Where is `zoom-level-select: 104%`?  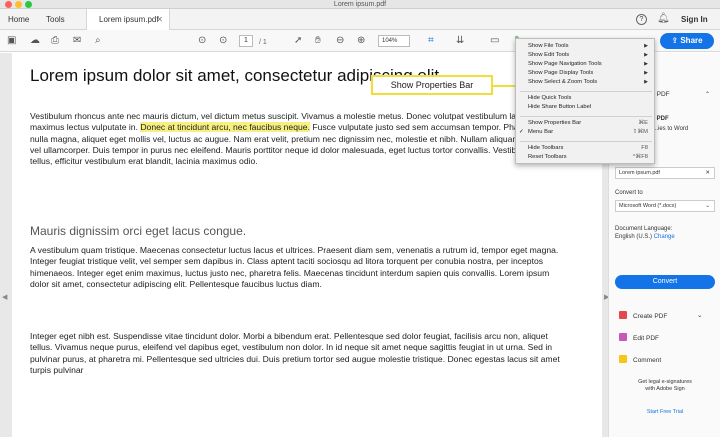 zoom-level-select: 104% is located at coordinates (394, 41).